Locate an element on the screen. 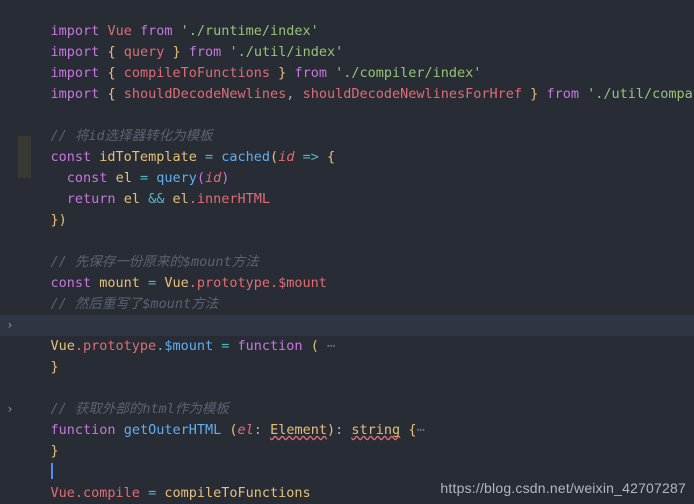 The image size is (694, 504). code-line: const idToTemplate = cached(id => { is located at coordinates (347, 145).